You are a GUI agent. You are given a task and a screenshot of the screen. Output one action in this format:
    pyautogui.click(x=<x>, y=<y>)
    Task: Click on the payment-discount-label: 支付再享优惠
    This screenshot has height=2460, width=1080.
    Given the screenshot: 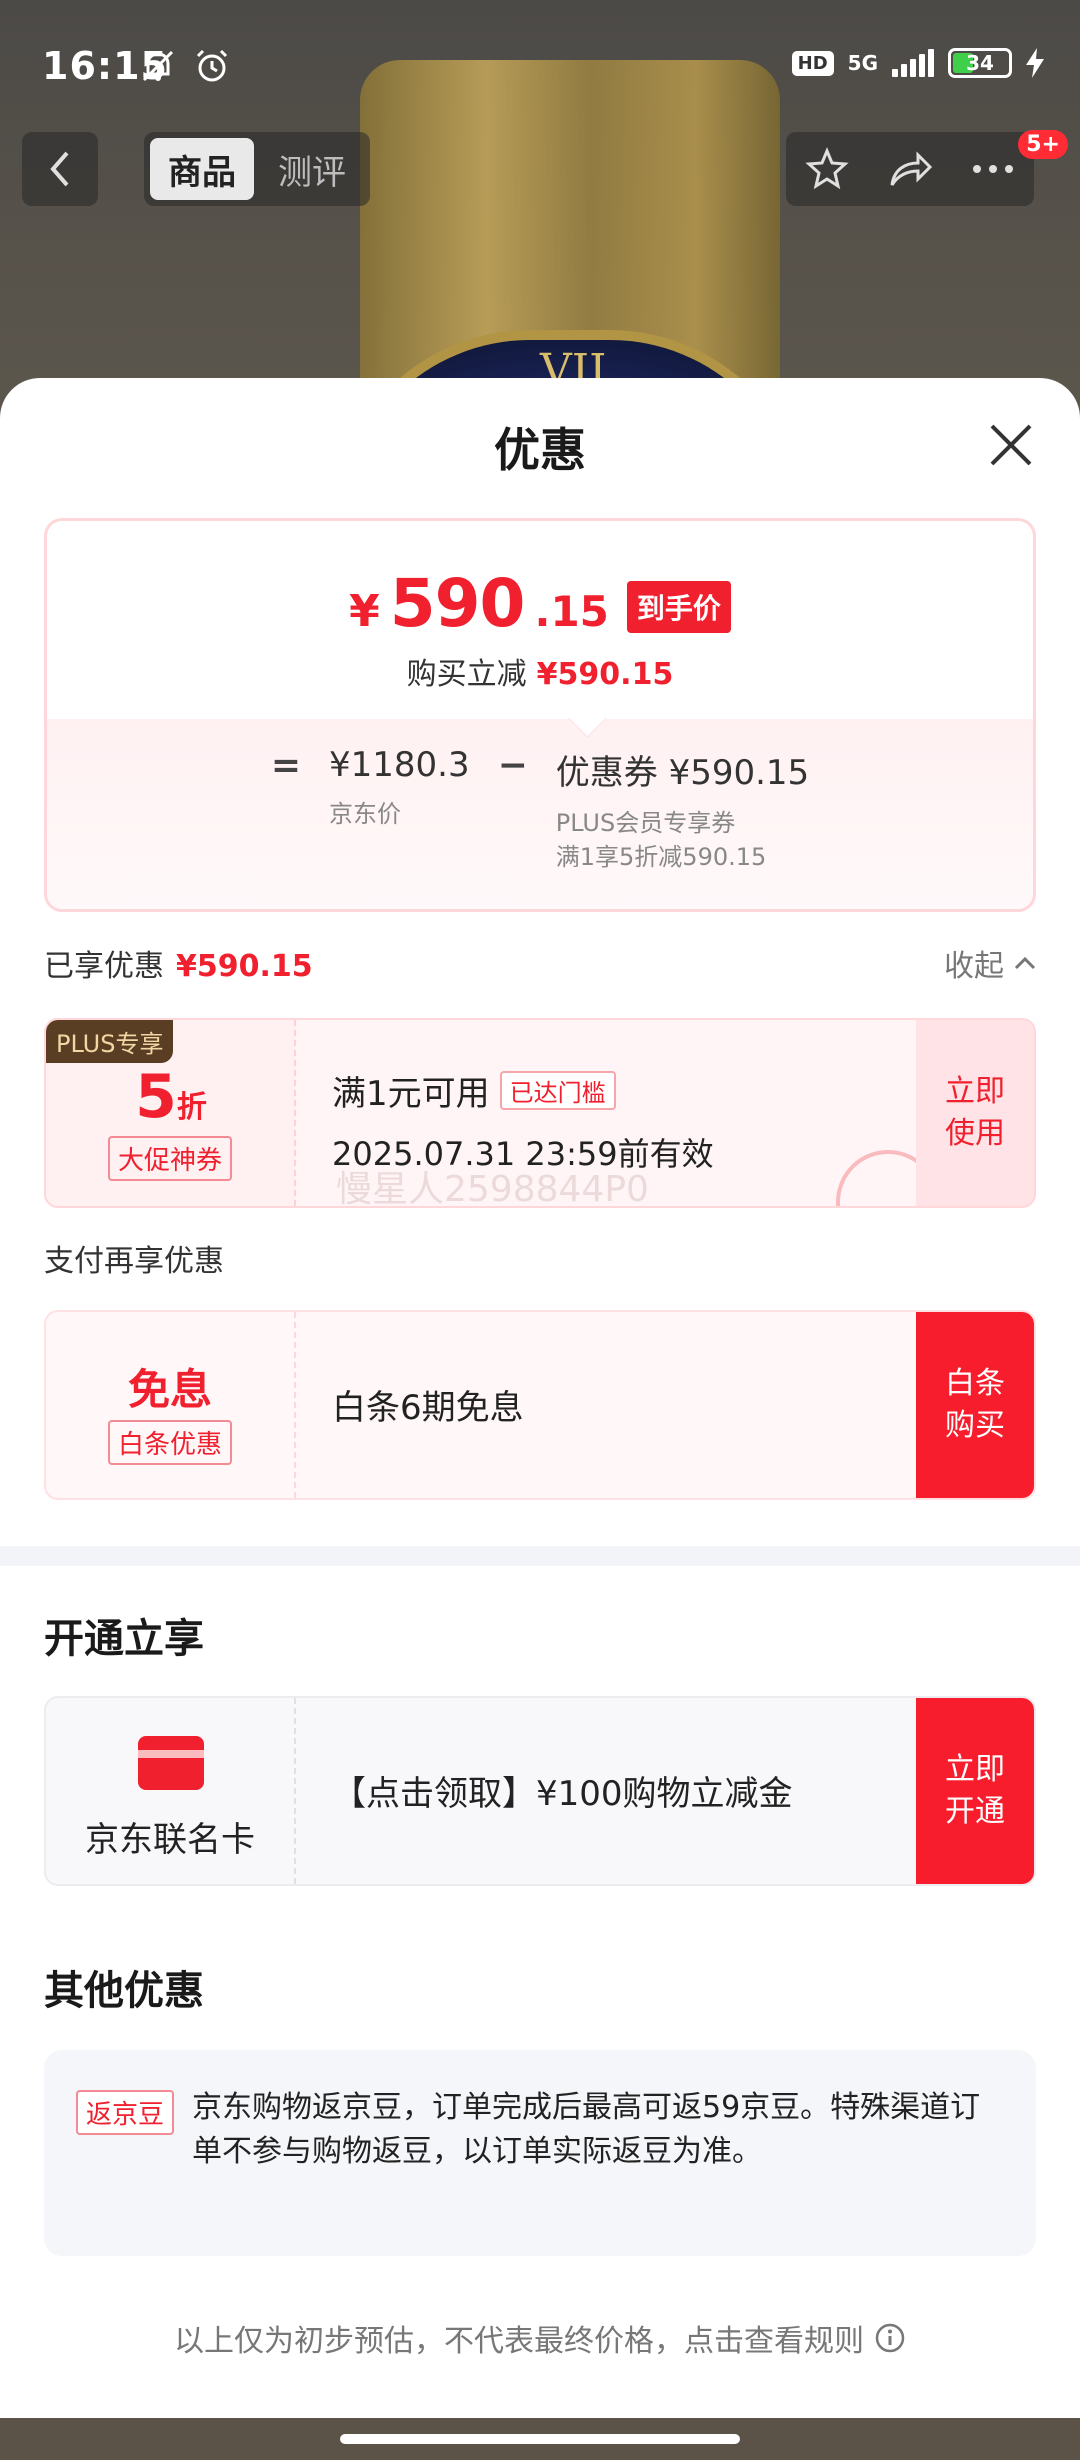 What is the action you would take?
    pyautogui.click(x=134, y=1261)
    